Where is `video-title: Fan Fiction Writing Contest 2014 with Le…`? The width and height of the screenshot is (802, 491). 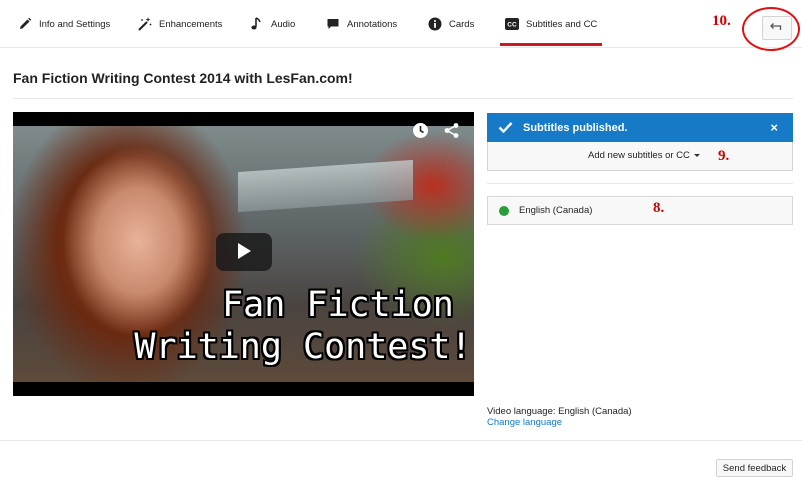
video-title: Fan Fiction Writing Contest 2014 with Le… is located at coordinates (183, 78).